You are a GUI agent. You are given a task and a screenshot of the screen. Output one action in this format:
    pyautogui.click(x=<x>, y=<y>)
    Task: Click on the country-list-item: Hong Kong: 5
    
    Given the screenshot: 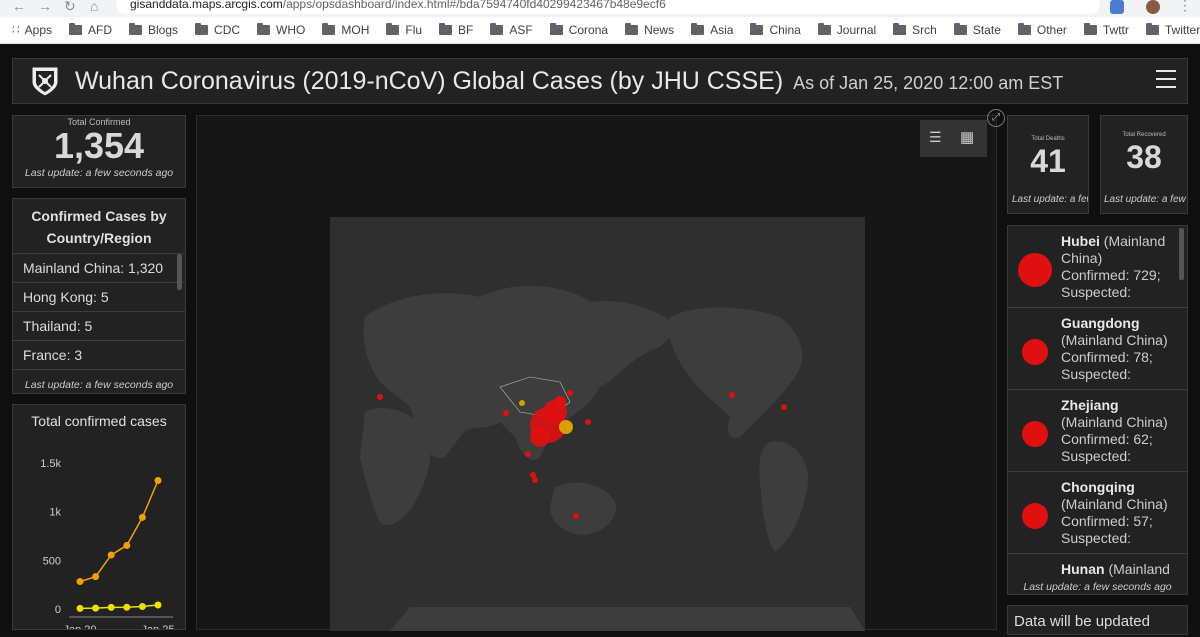 What is the action you would take?
    pyautogui.click(x=99, y=297)
    